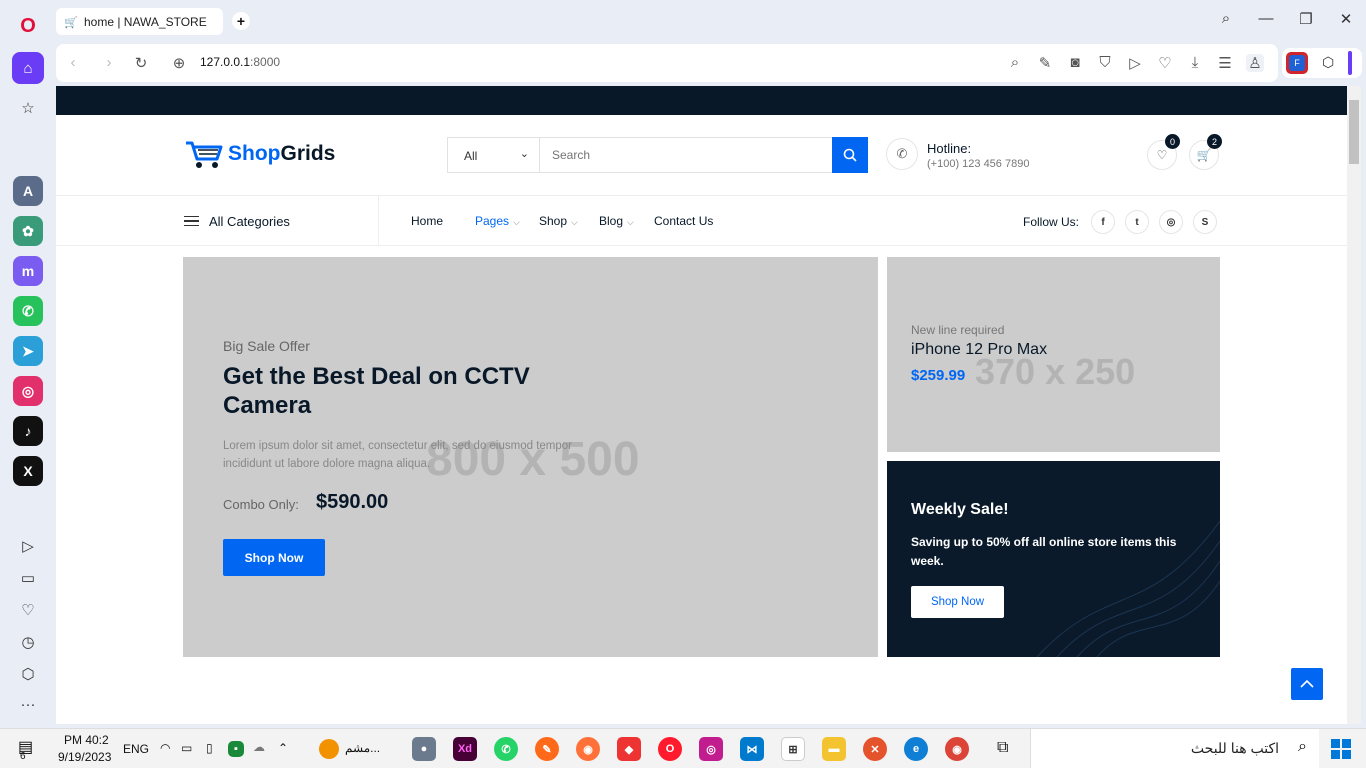 The height and width of the screenshot is (768, 1366). What do you see at coordinates (957, 749) in the screenshot?
I see `chrome-icon: ◉` at bounding box center [957, 749].